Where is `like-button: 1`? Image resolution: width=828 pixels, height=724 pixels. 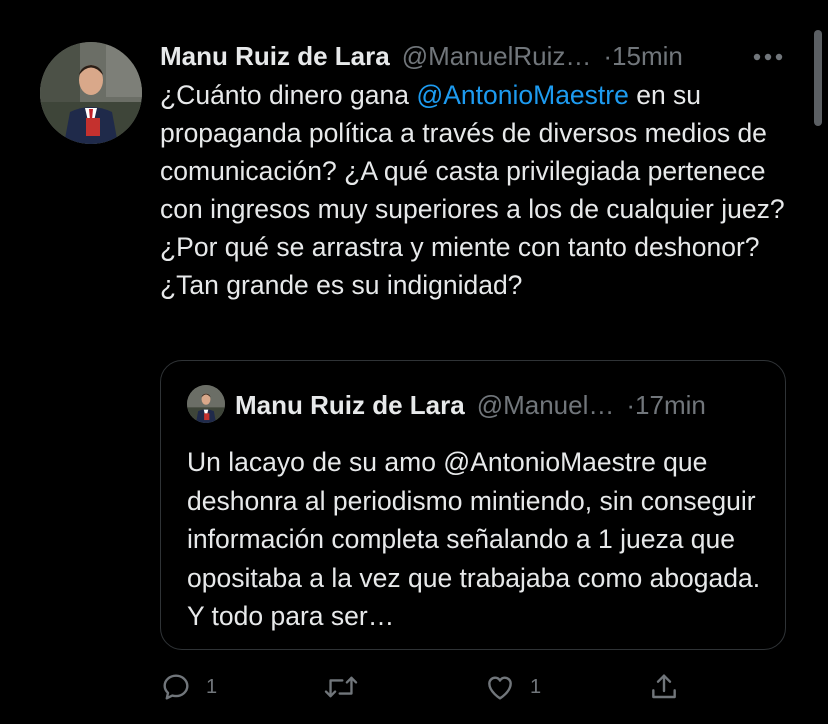 like-button: 1 is located at coordinates (512, 687).